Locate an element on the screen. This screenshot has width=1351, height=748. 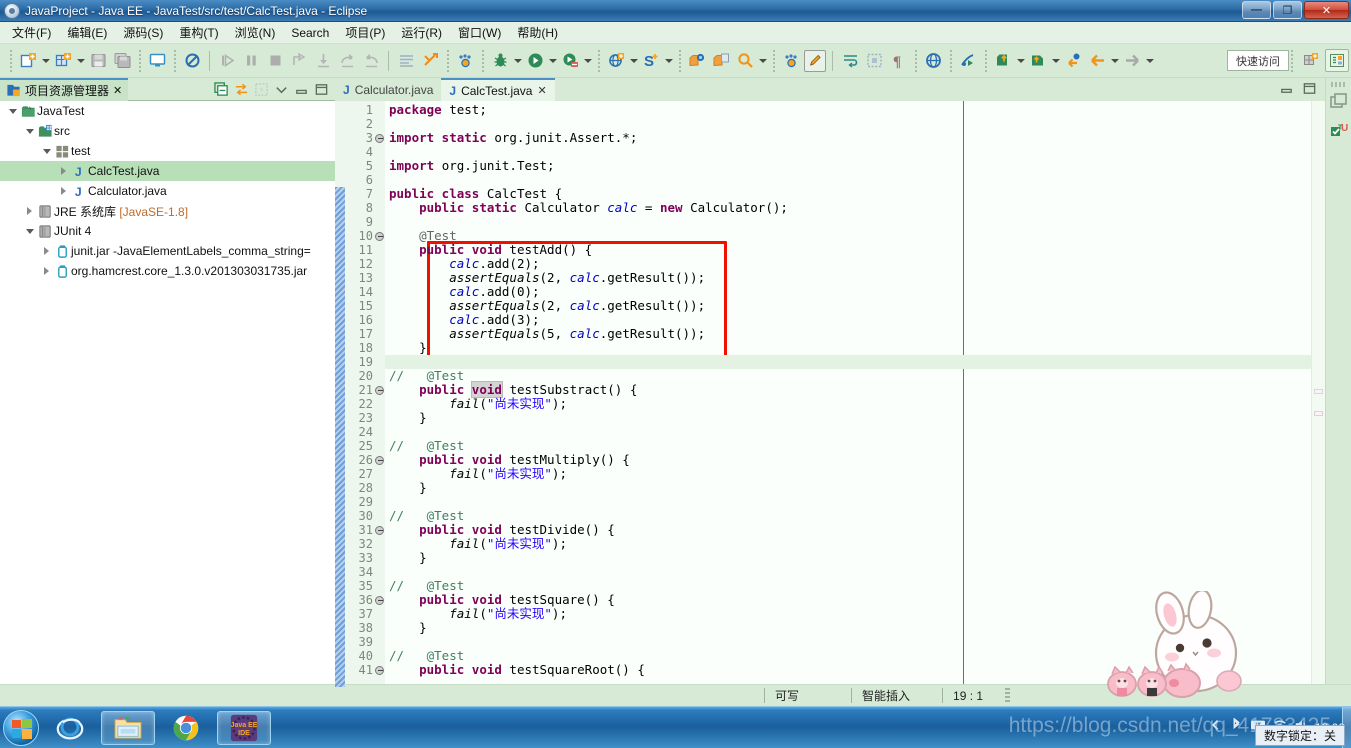
new-console-icon is located at coordinates (157, 61).